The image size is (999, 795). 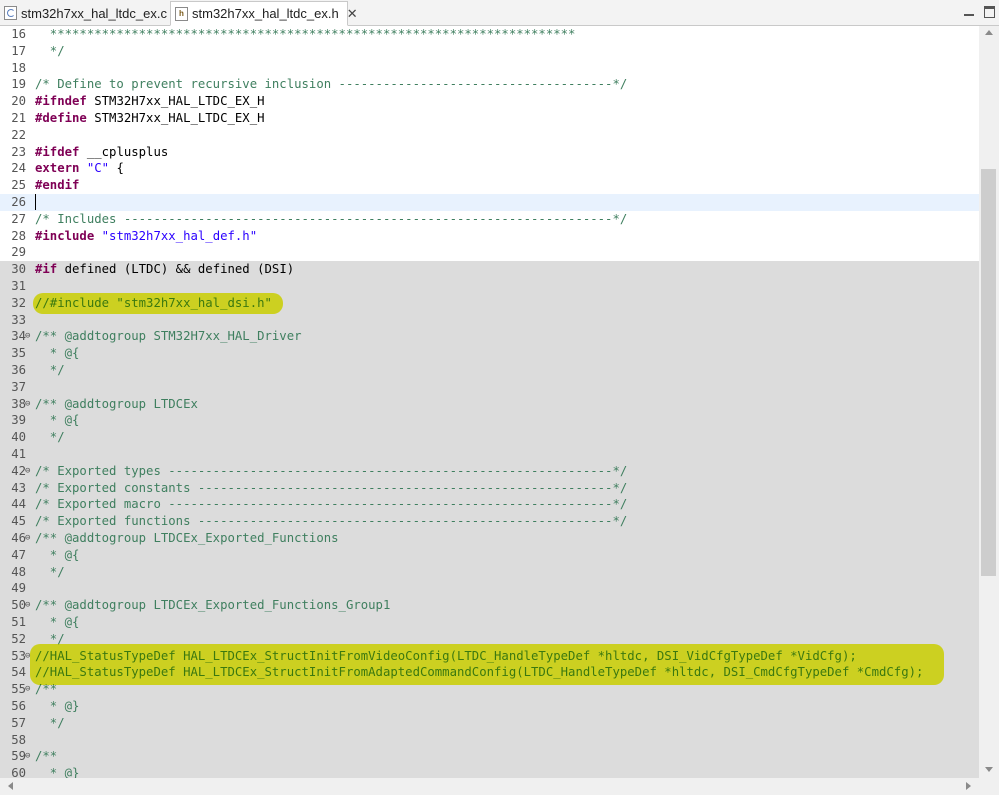 I want to click on code-line: 47 * @{, so click(x=489, y=555).